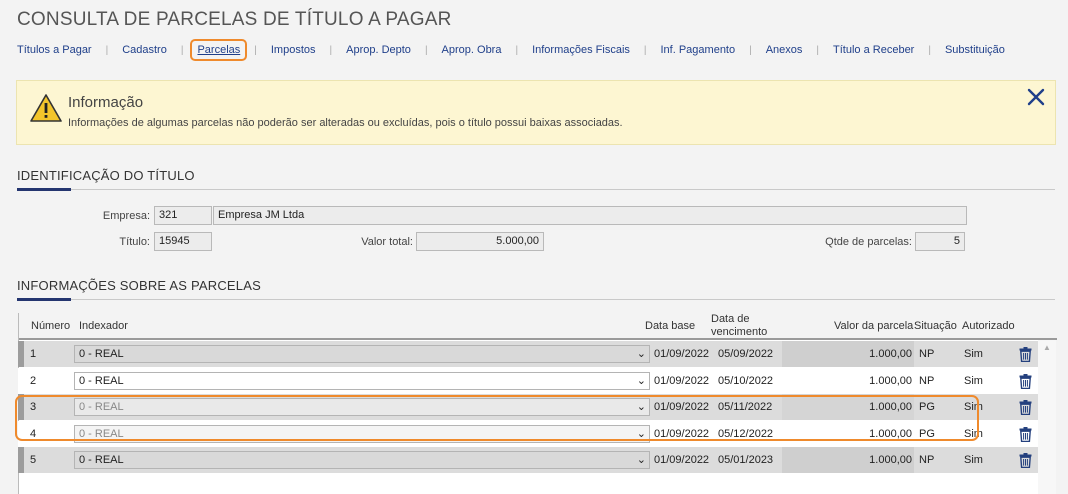 The height and width of the screenshot is (494, 1068). What do you see at coordinates (183, 215) in the screenshot?
I see `empresa-code-field: 321` at bounding box center [183, 215].